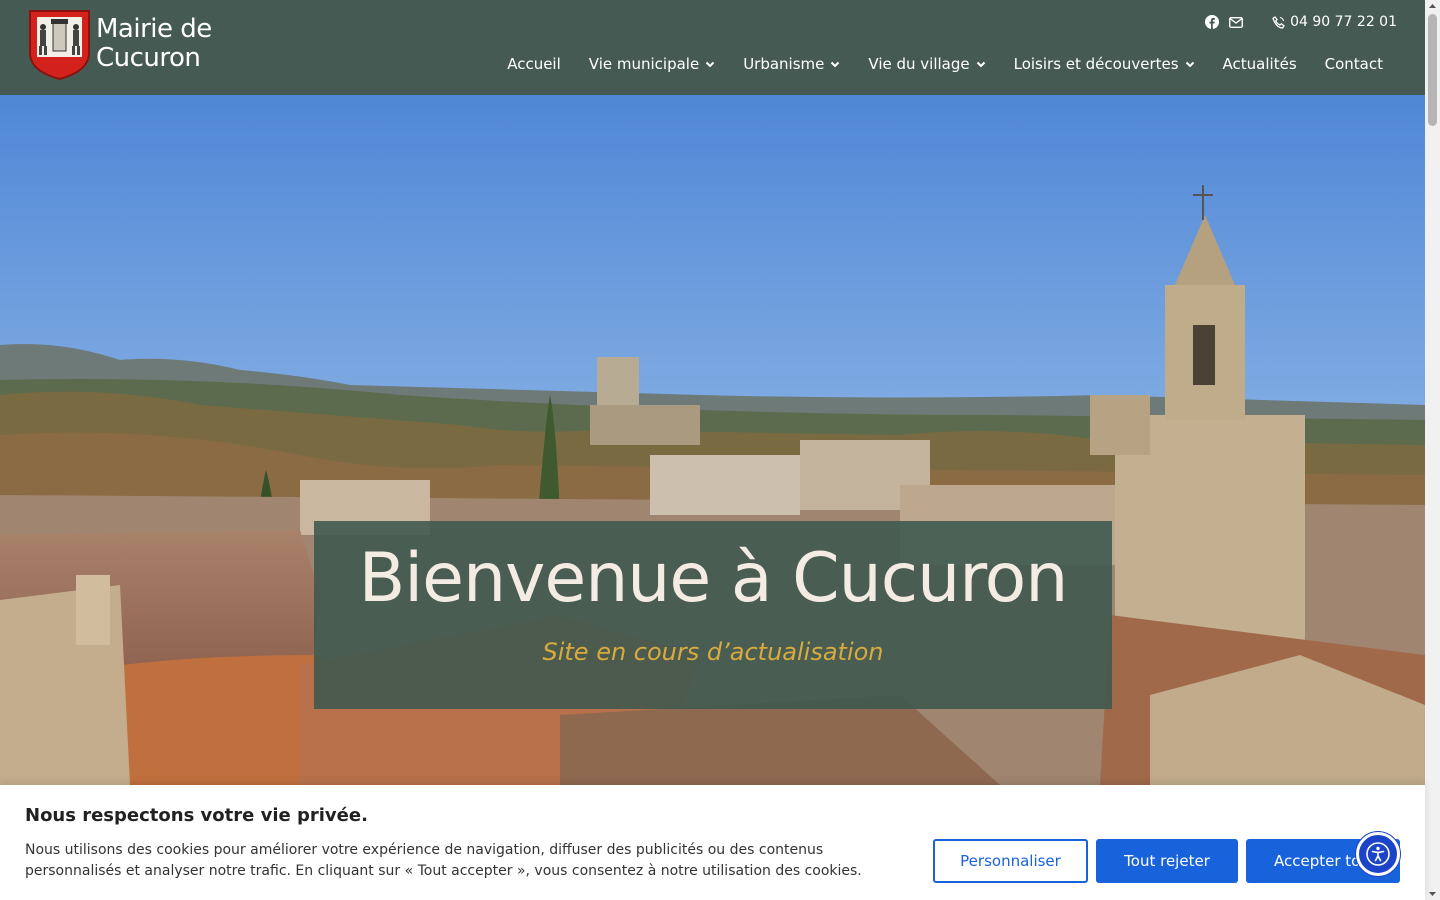 The image size is (1440, 900). I want to click on coat-of-arms-icon, so click(59, 45).